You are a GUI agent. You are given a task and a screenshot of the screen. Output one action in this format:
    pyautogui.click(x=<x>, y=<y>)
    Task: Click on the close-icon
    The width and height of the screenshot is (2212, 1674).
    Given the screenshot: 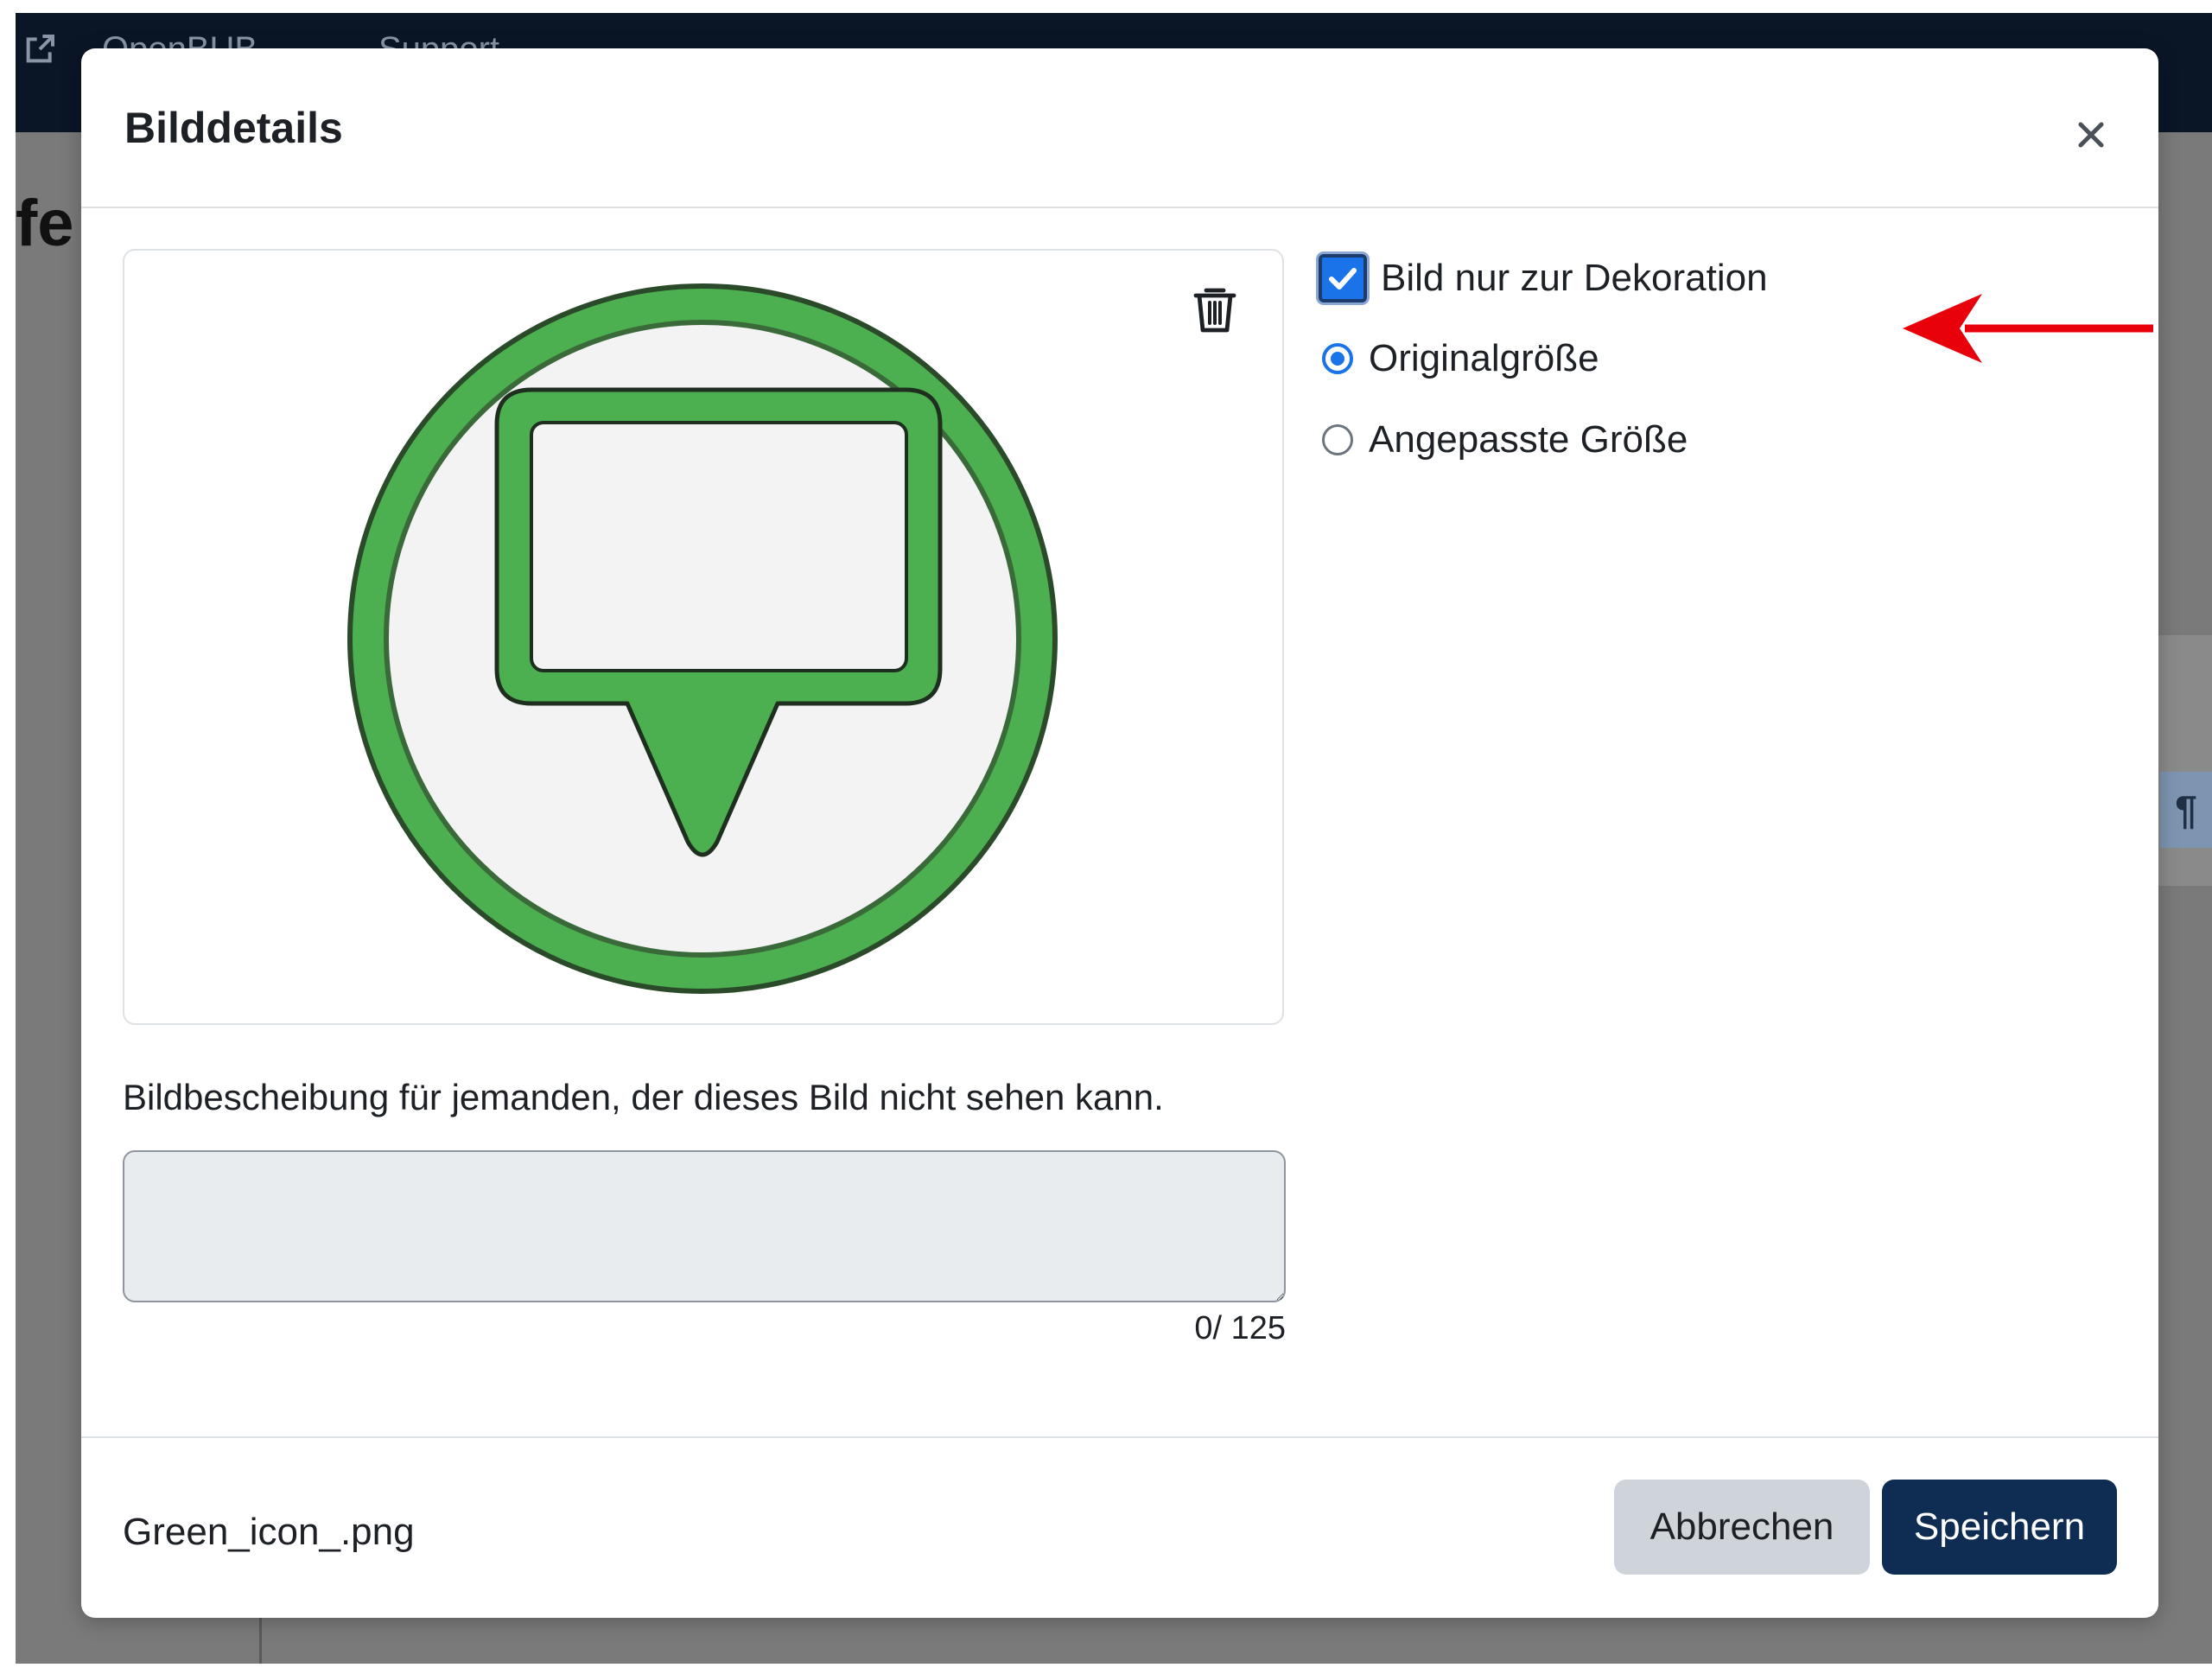 What is the action you would take?
    pyautogui.click(x=2091, y=135)
    